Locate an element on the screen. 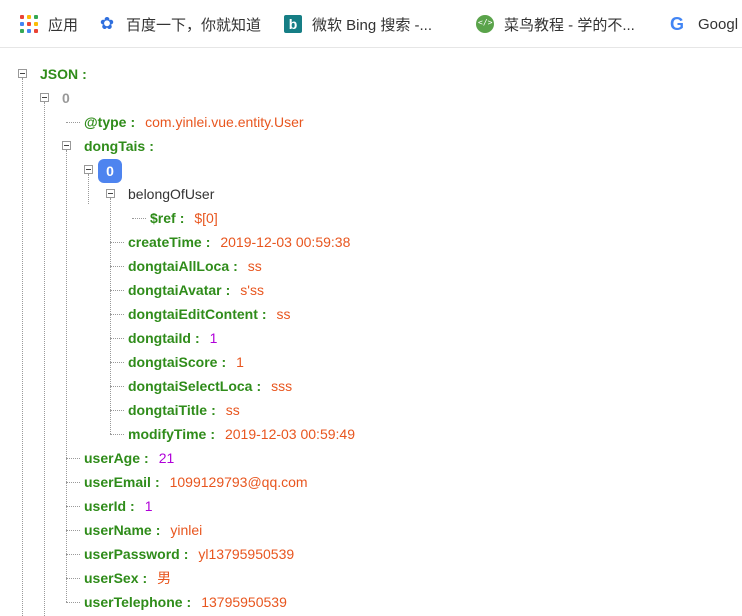 The height and width of the screenshot is (616, 742). bookmark-baidu: ✿ 百度一下，你就知道 is located at coordinates (179, 24).